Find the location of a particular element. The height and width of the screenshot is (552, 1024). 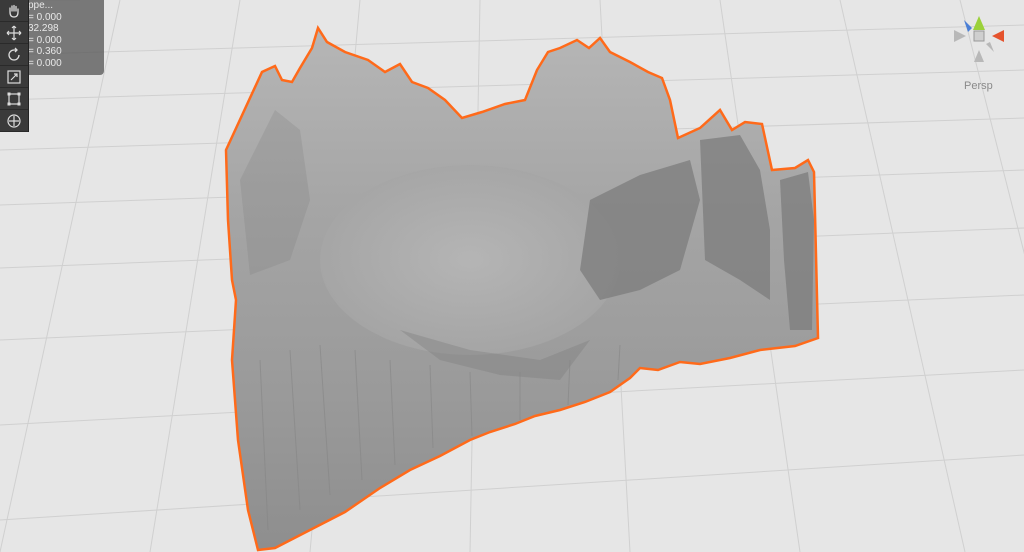

hand-icon is located at coordinates (14, 11).